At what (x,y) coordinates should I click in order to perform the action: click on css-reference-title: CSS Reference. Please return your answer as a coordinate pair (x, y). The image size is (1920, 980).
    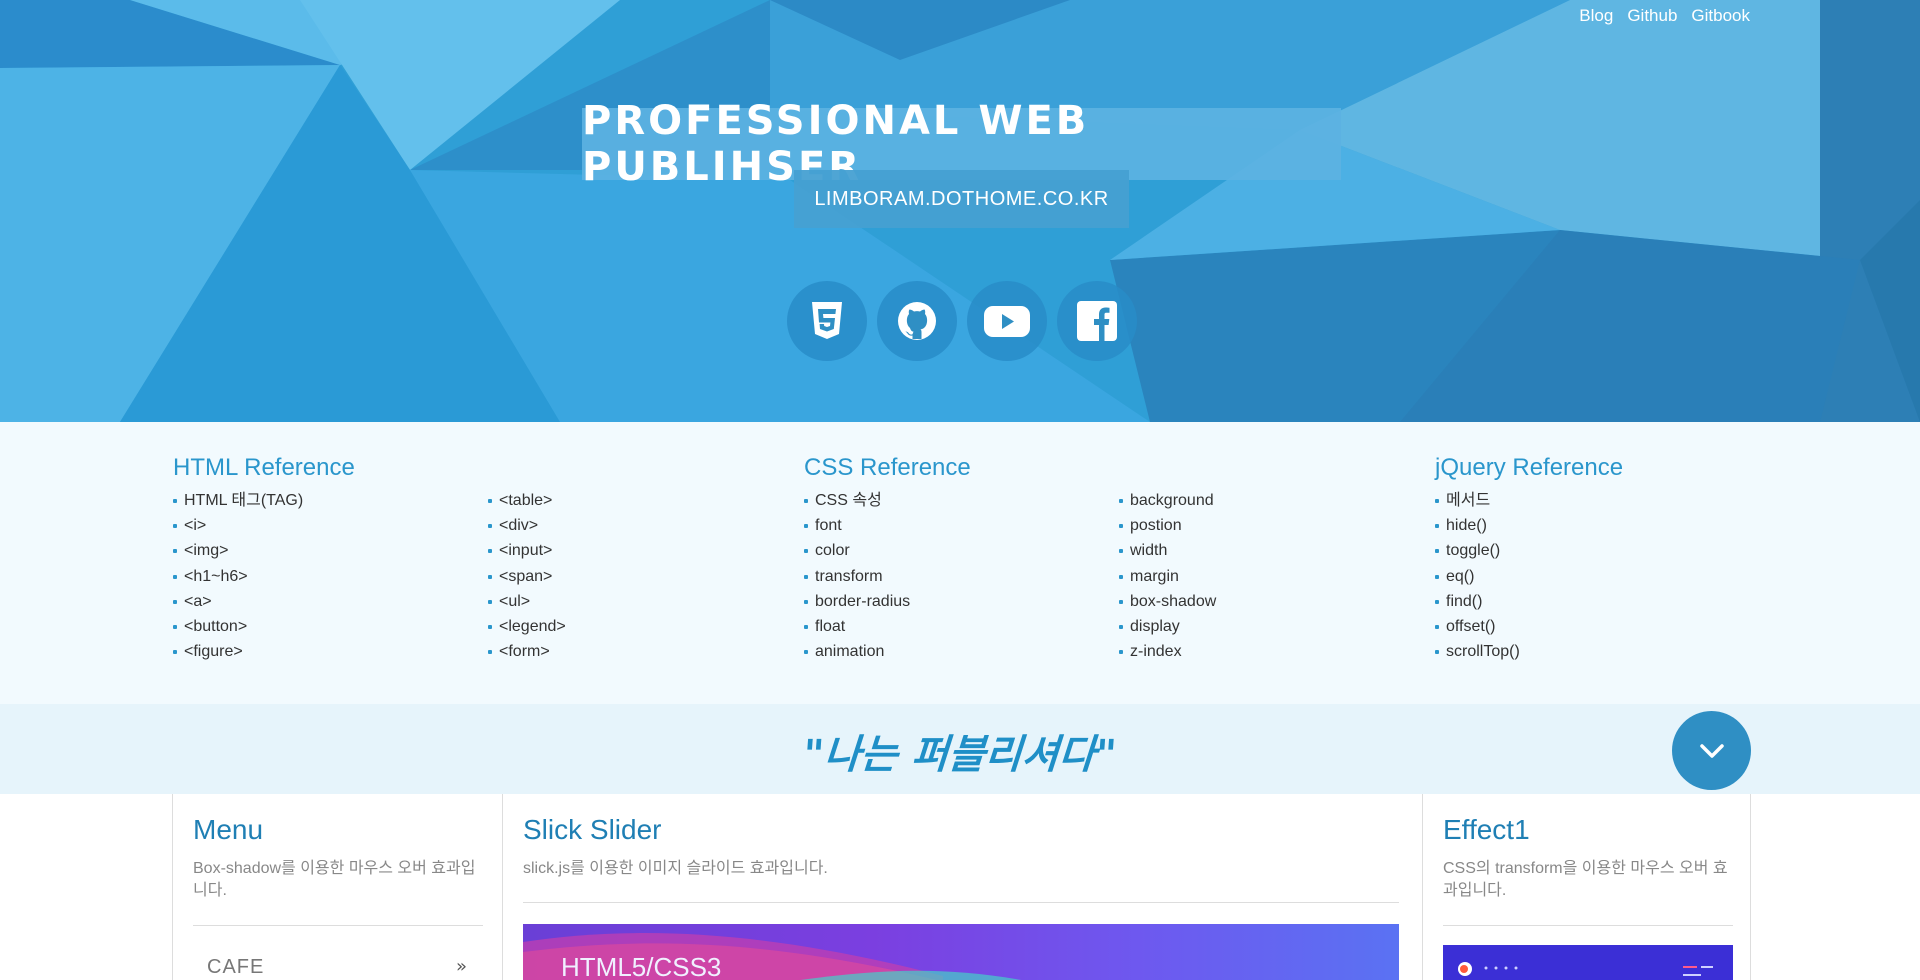
    Looking at the image, I should click on (887, 467).